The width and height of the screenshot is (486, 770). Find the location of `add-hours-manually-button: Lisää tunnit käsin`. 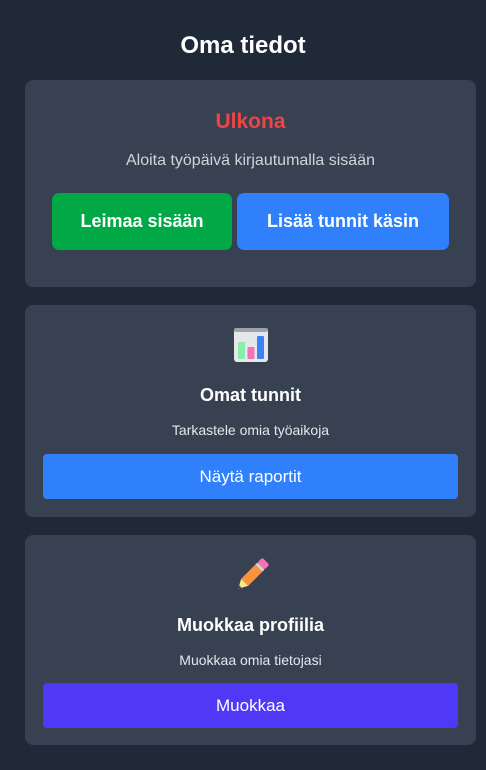

add-hours-manually-button: Lisää tunnit käsin is located at coordinates (343, 221).